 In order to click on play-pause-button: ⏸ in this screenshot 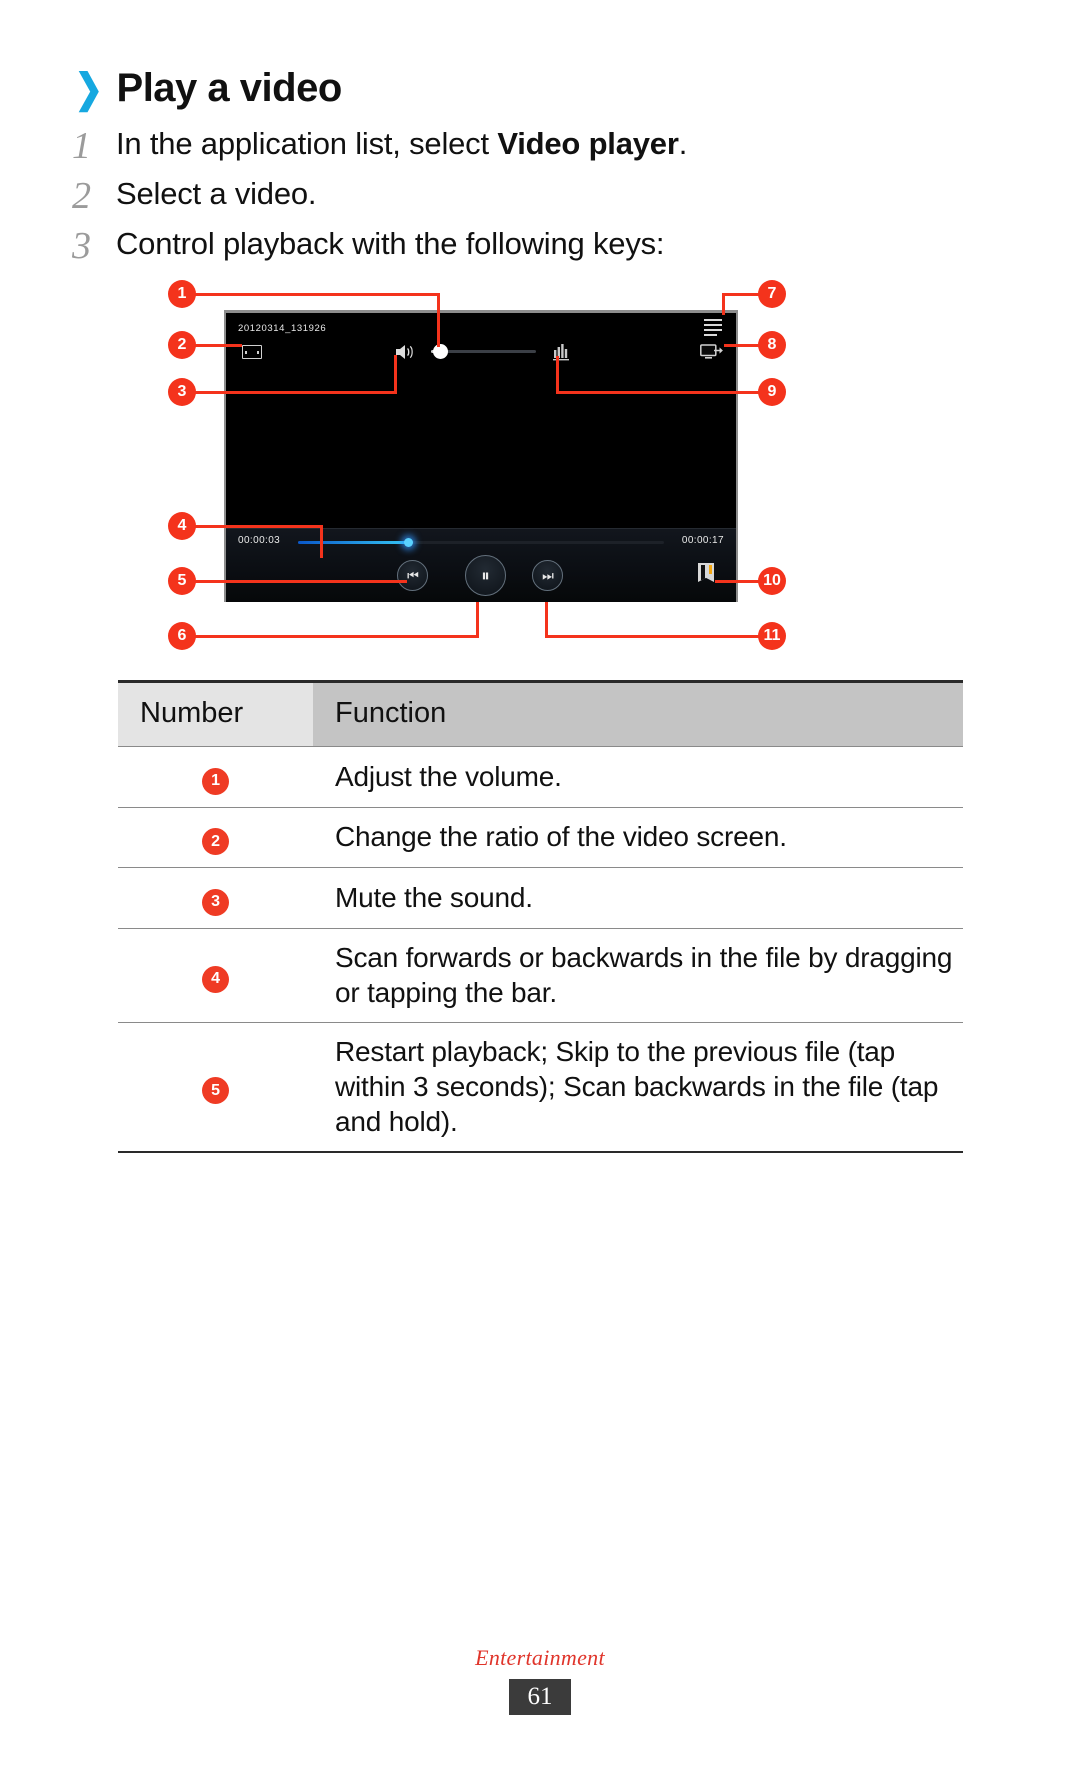, I will do `click(485, 575)`.